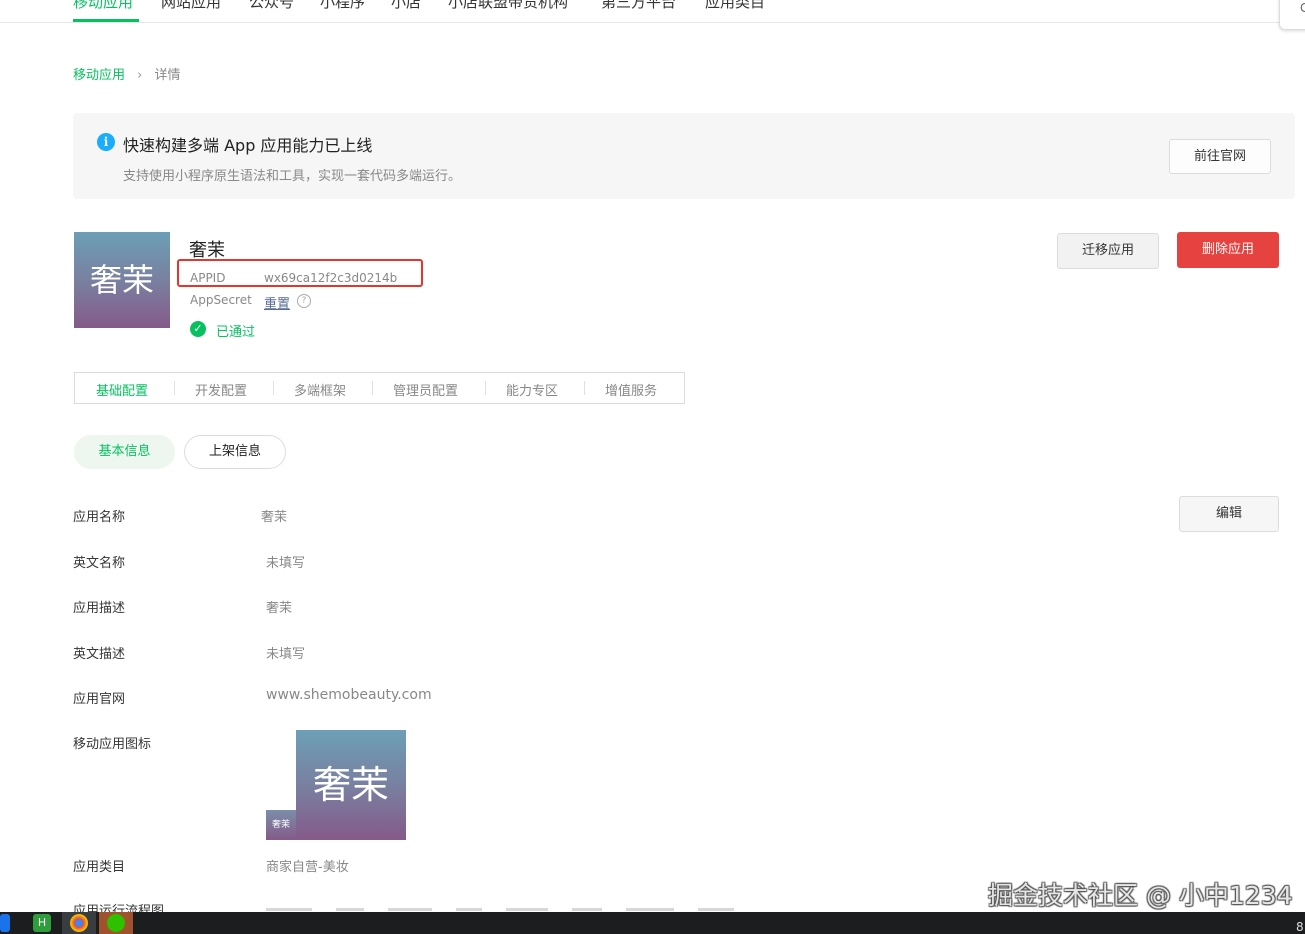  What do you see at coordinates (331, 278) in the screenshot?
I see `appid-value: wx69ca12f2c3d0214b` at bounding box center [331, 278].